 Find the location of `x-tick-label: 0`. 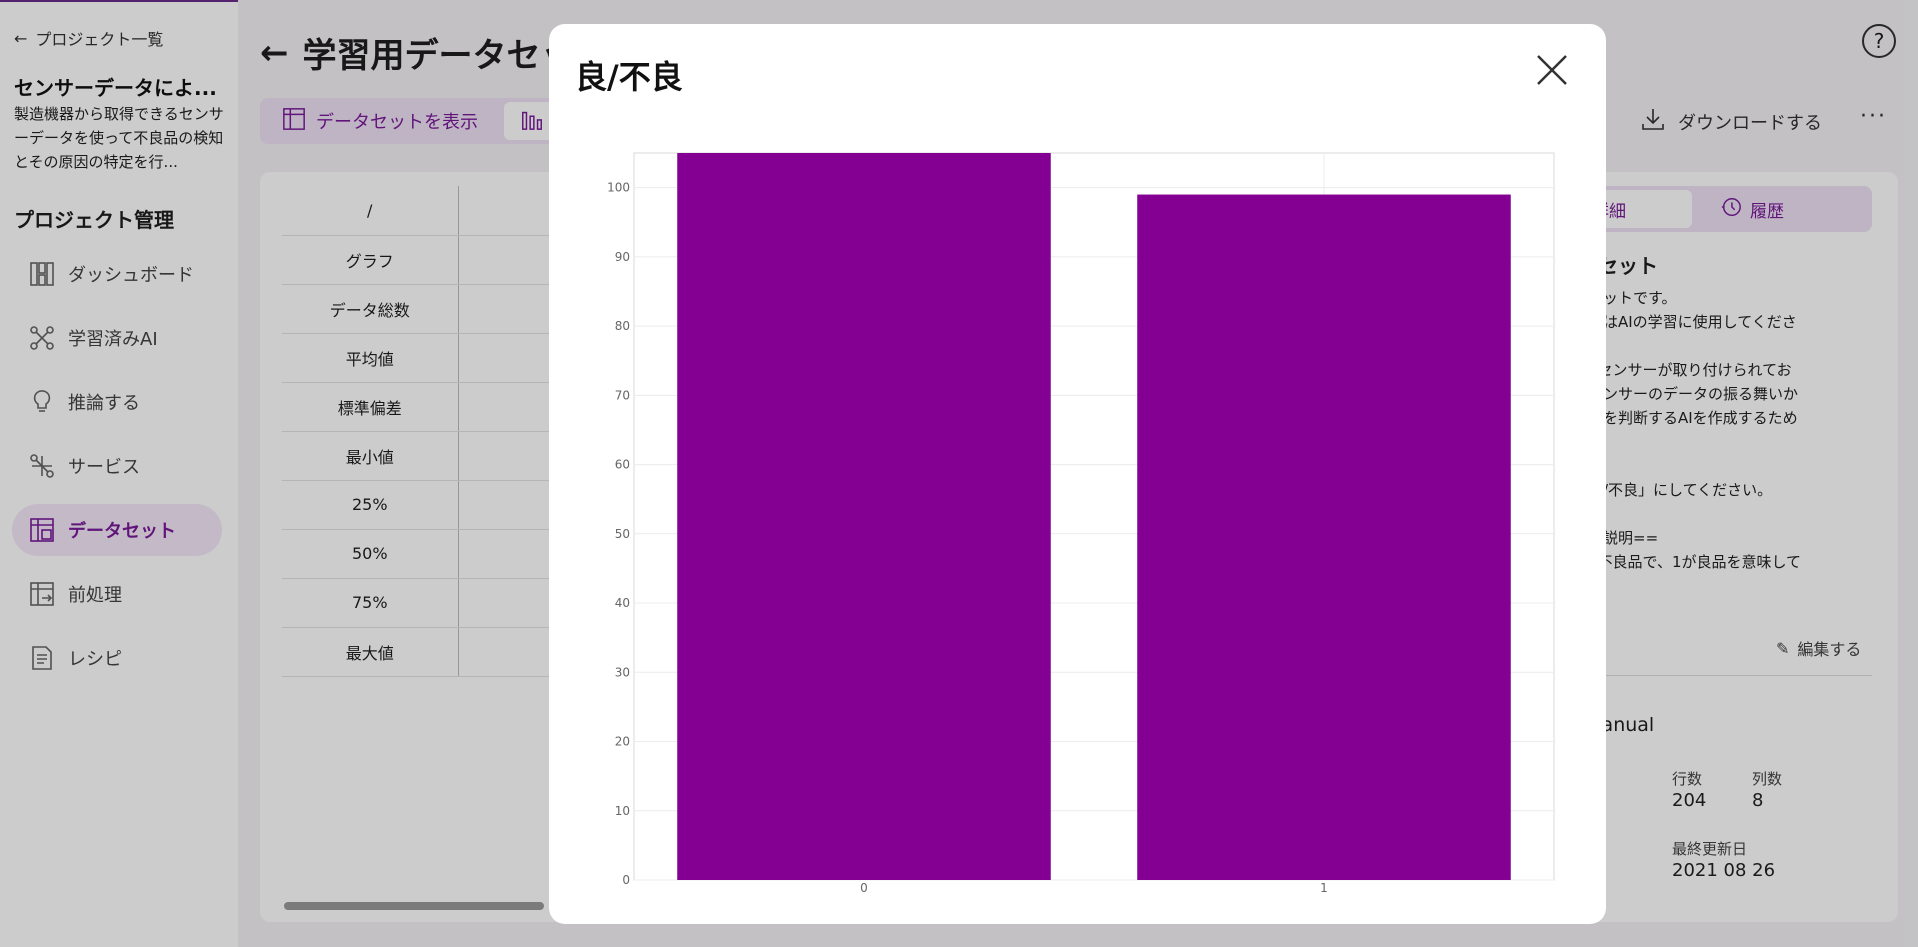

x-tick-label: 0 is located at coordinates (864, 888).